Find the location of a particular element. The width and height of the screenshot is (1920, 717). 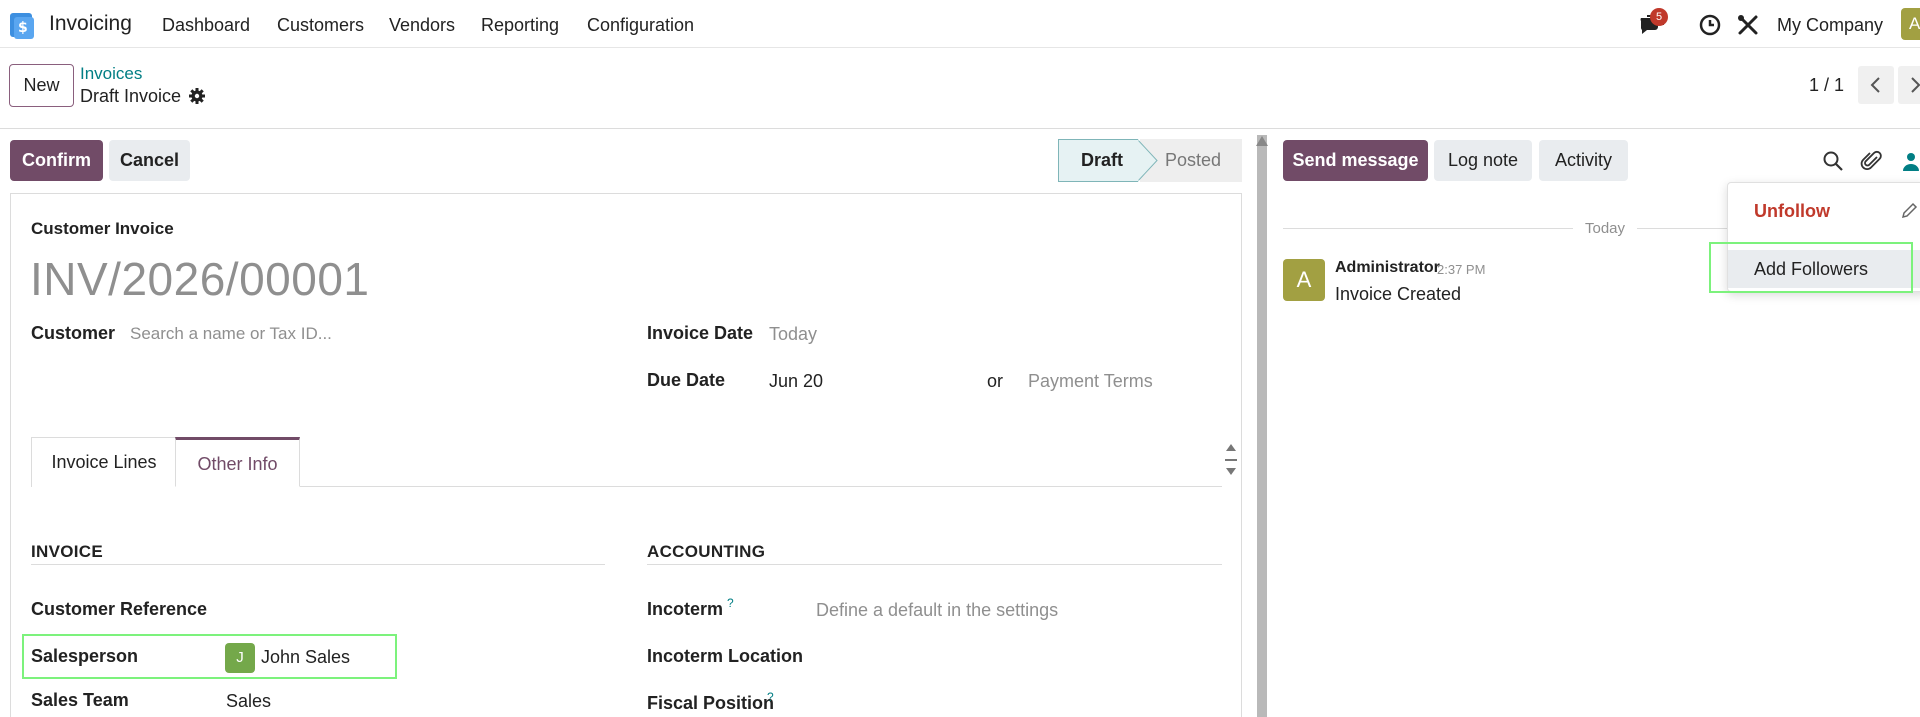

pager-previous-button is located at coordinates (1876, 85).